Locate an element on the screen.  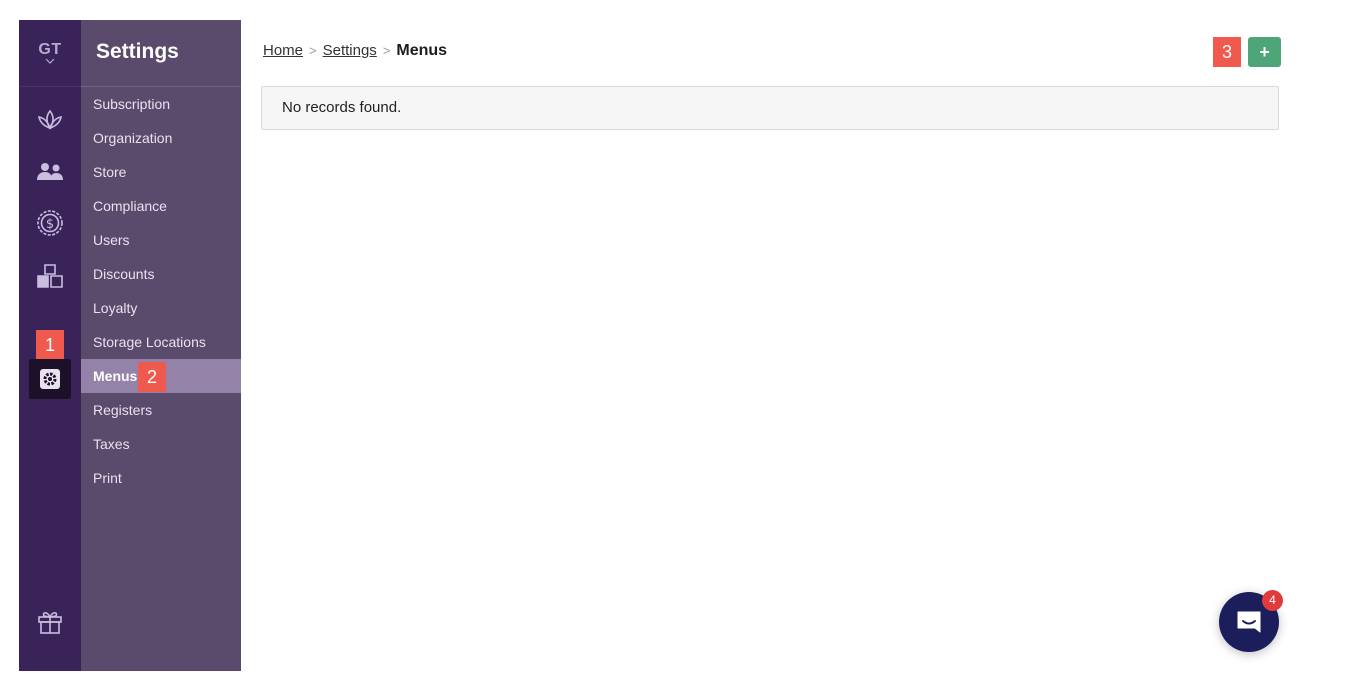
sidebar-item-loyalty: Loyalty is located at coordinates (161, 308).